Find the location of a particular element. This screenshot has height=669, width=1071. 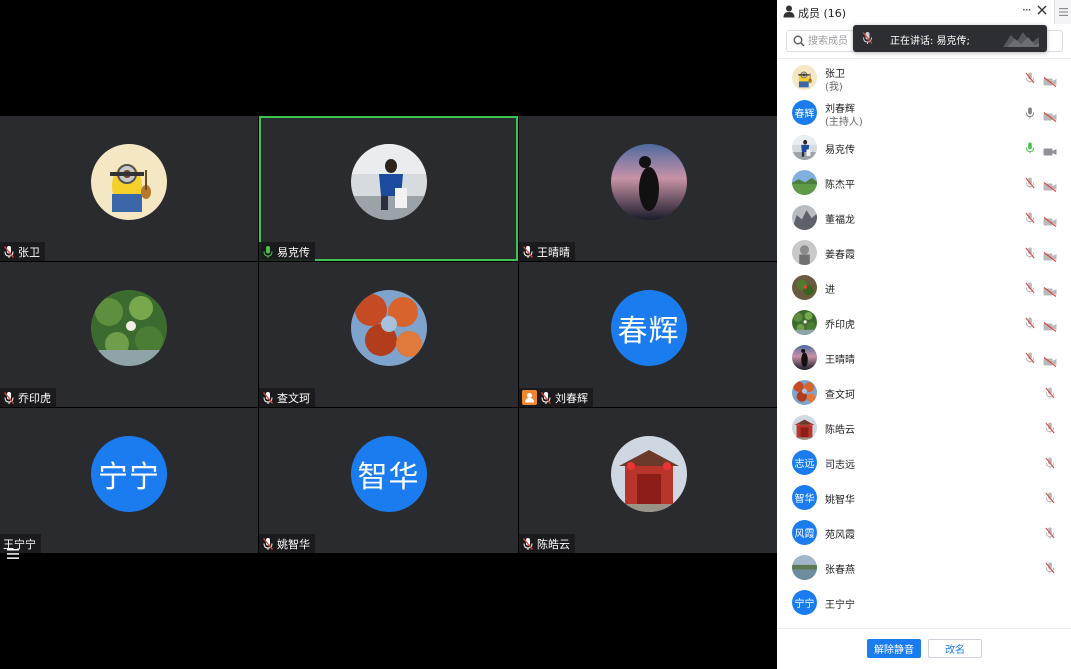

member-row: 陈皓云 is located at coordinates (924, 427).